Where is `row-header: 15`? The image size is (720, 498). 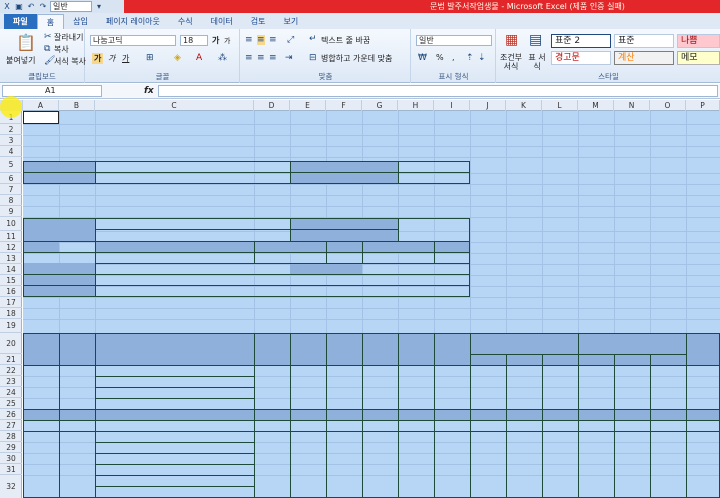 row-header: 15 is located at coordinates (11, 280).